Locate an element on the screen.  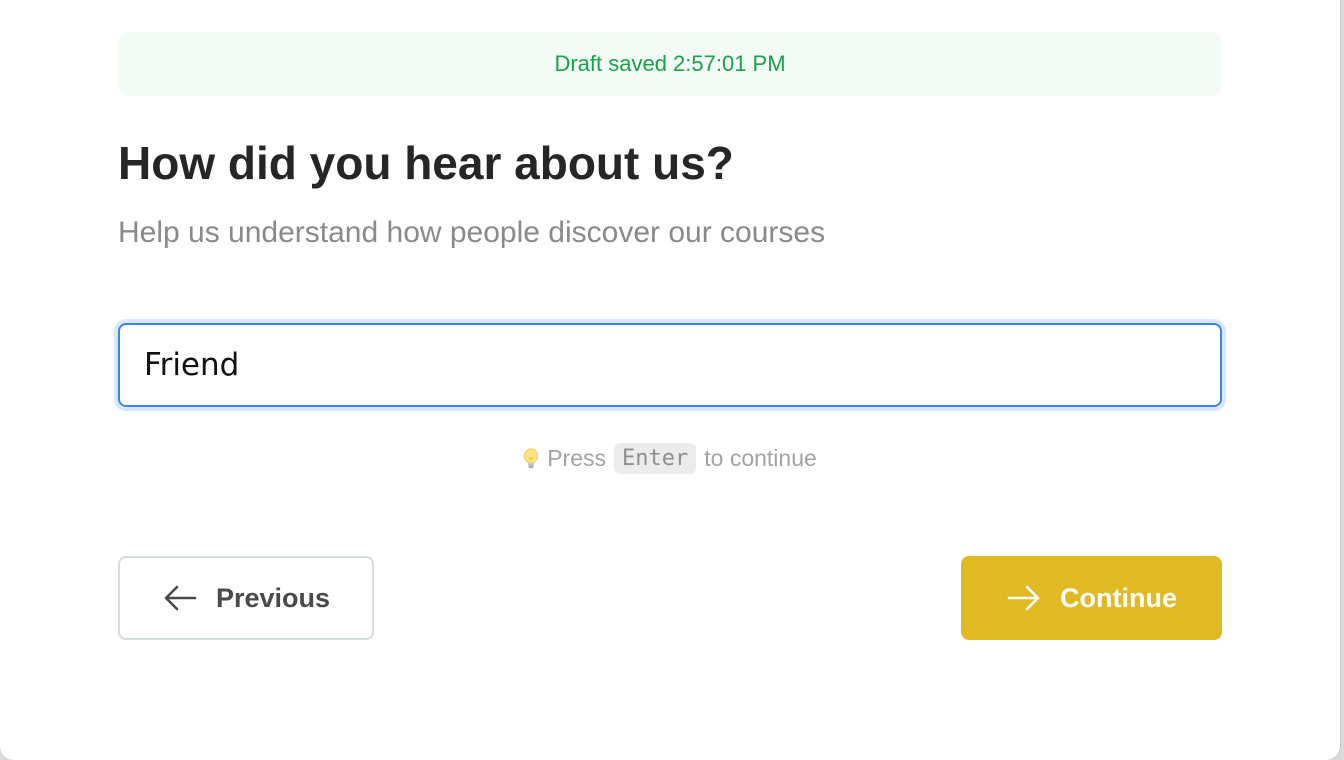
continue-button: Continue is located at coordinates (1091, 598).